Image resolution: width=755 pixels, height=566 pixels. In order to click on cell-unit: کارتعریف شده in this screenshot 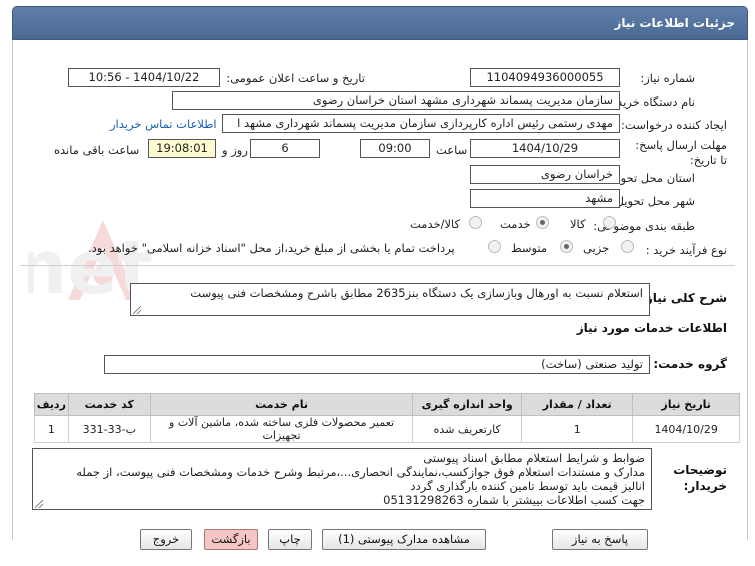, I will do `click(467, 429)`.